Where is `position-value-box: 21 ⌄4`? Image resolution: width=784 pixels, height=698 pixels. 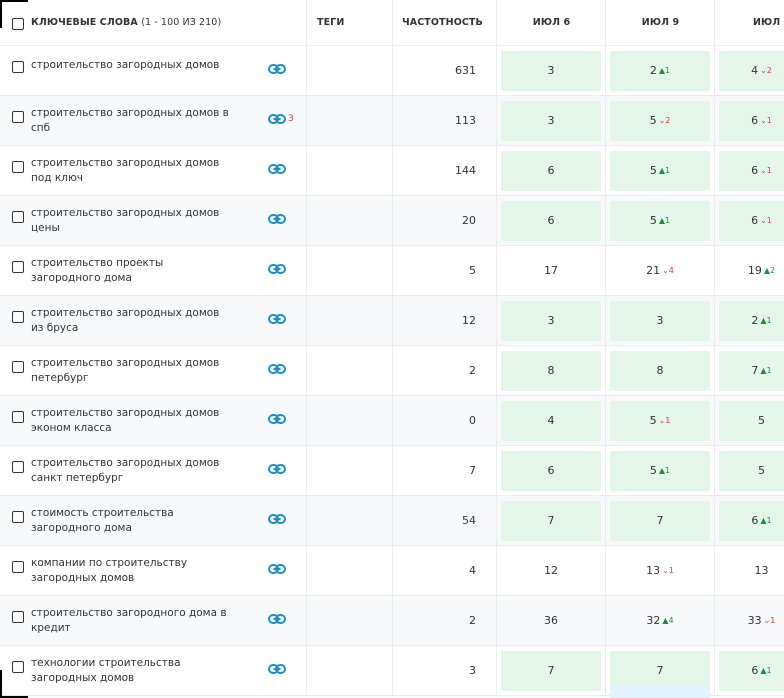 position-value-box: 21 ⌄4 is located at coordinates (660, 271).